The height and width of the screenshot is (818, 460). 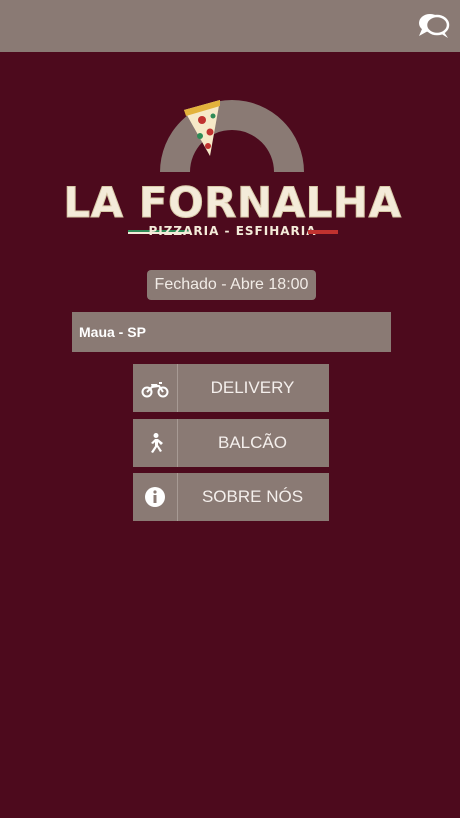 I want to click on location-select: Maua - SP, so click(x=231, y=332).